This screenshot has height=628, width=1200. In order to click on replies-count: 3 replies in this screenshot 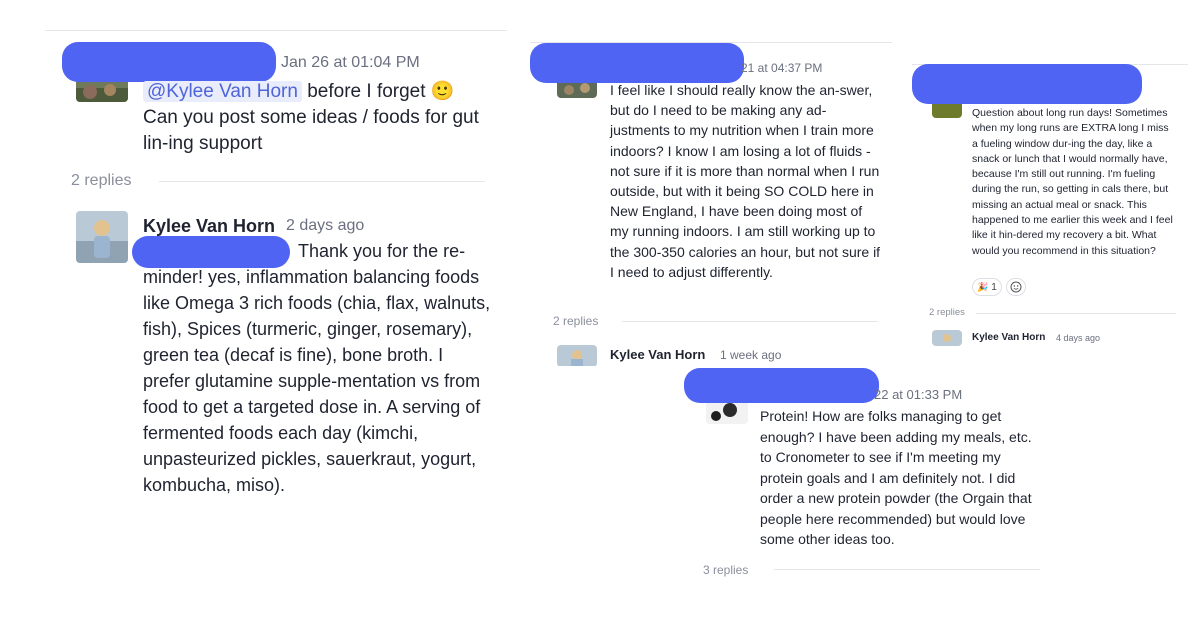, I will do `click(725, 570)`.